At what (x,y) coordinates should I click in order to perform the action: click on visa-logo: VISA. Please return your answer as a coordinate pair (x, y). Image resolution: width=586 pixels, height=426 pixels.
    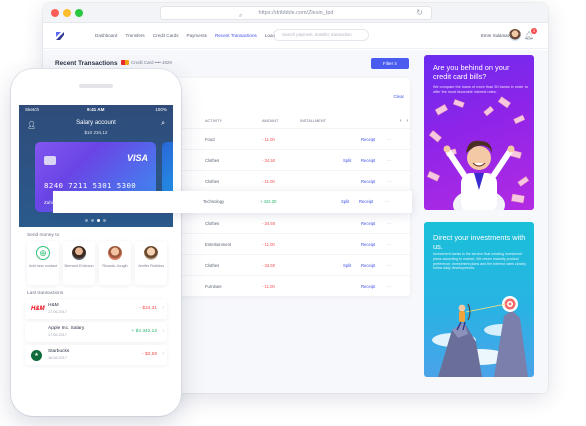
    Looking at the image, I should click on (137, 158).